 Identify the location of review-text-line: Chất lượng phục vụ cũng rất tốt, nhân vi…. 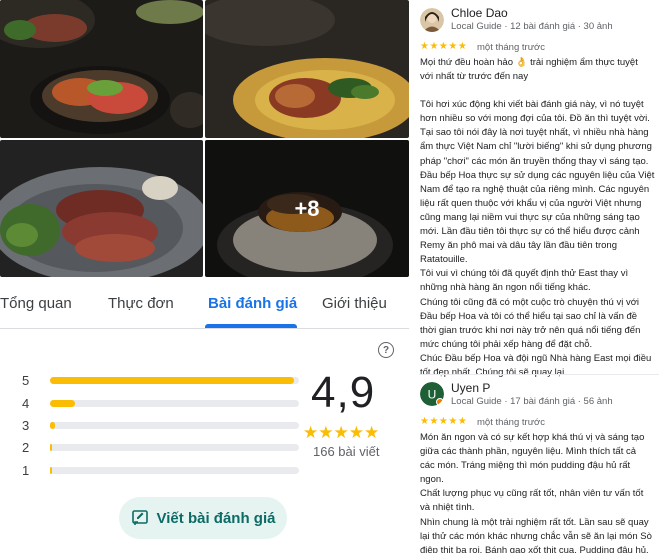
(532, 494).